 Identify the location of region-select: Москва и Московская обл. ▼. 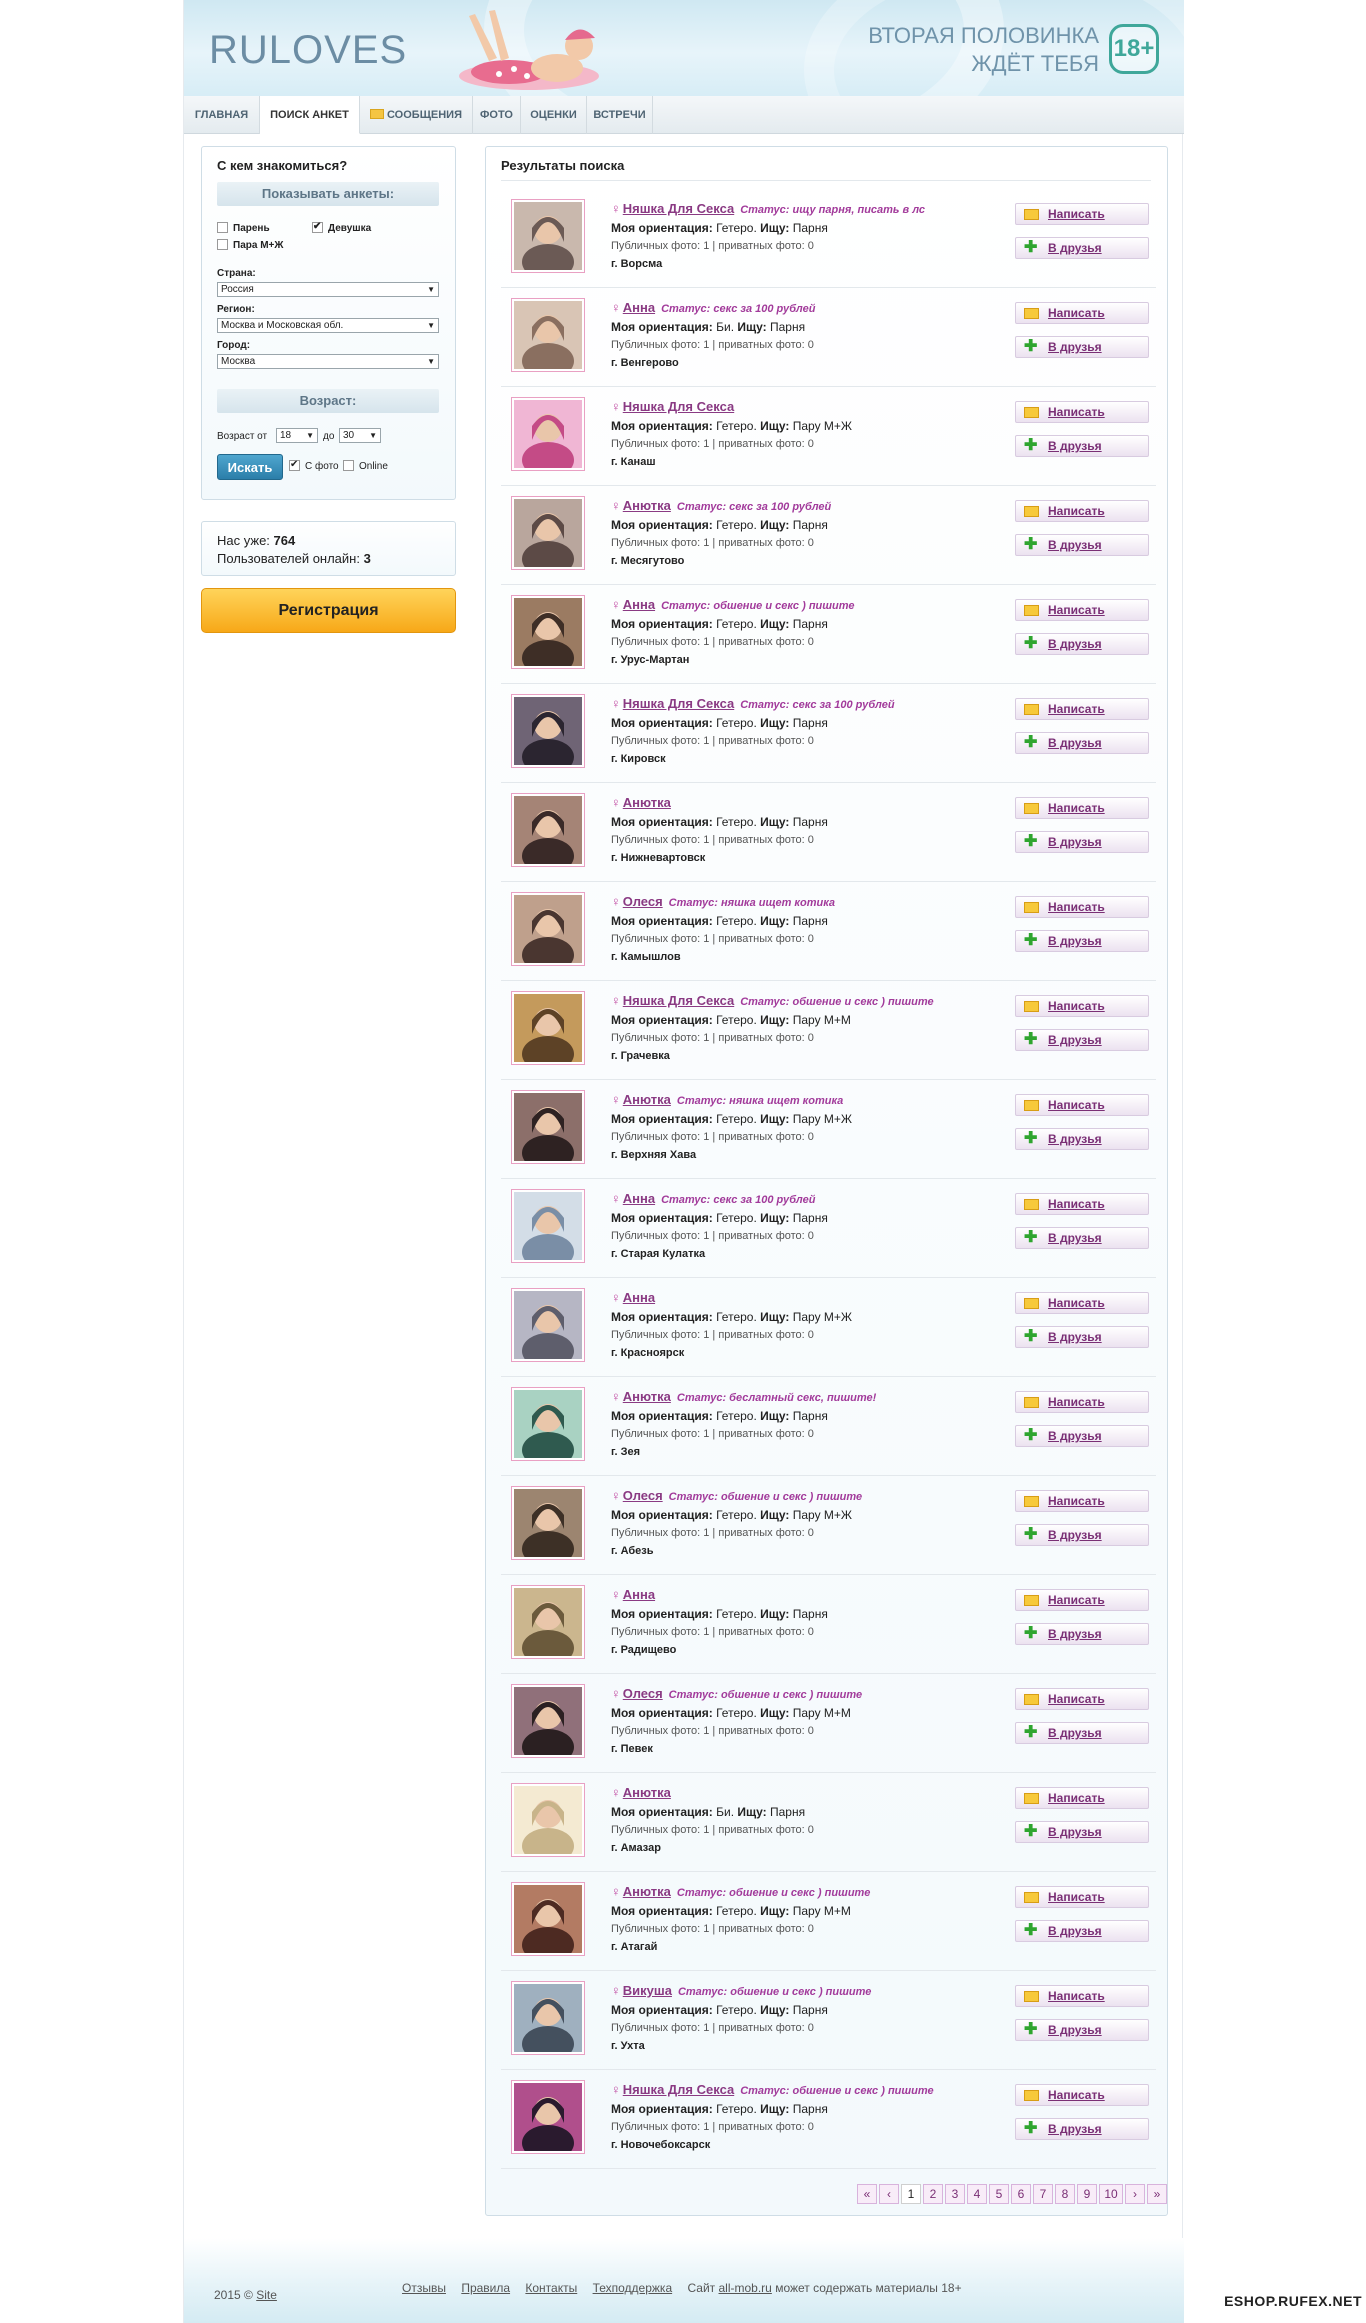
(328, 325).